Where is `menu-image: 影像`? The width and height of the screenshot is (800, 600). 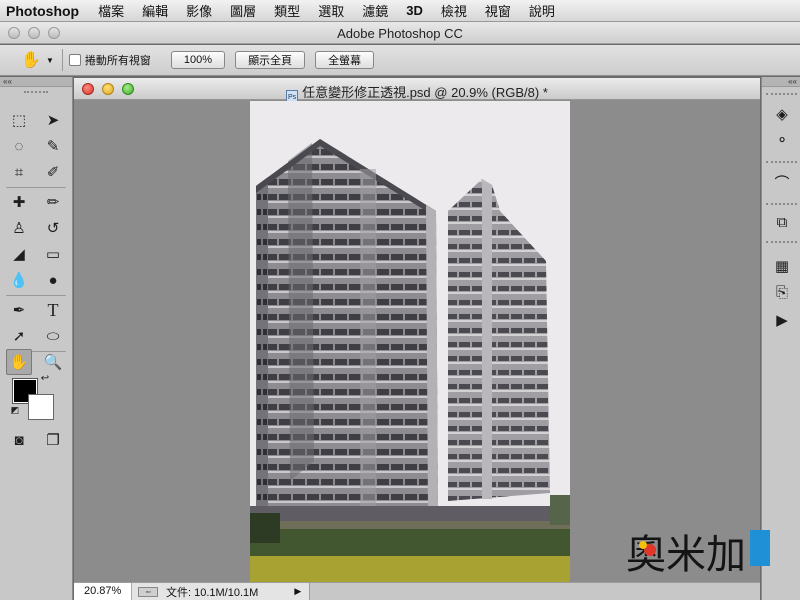
menu-image: 影像 is located at coordinates (199, 10).